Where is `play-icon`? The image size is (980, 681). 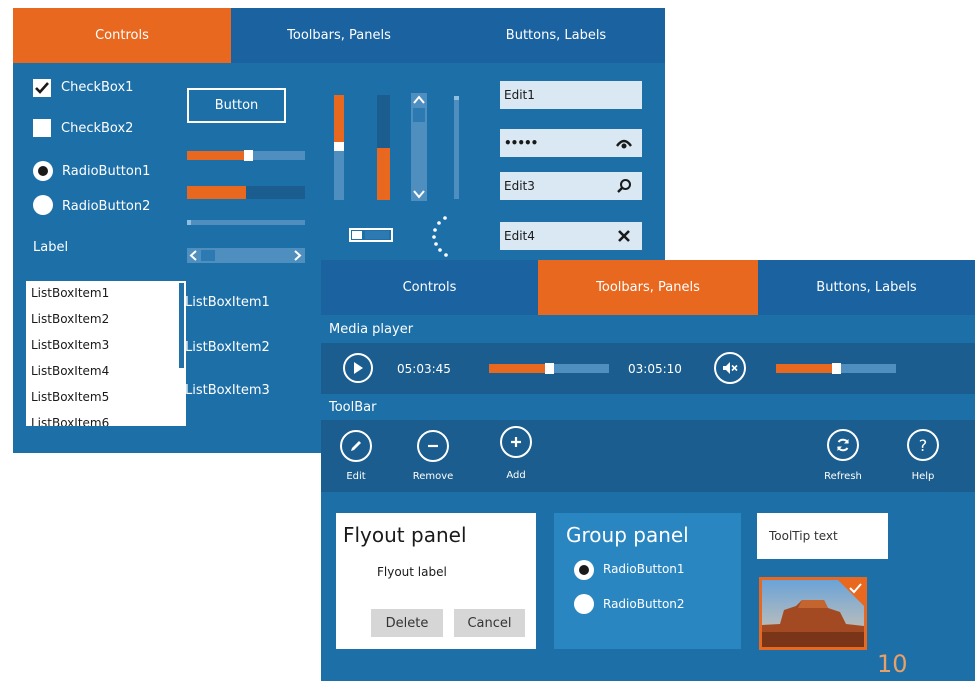 play-icon is located at coordinates (358, 368).